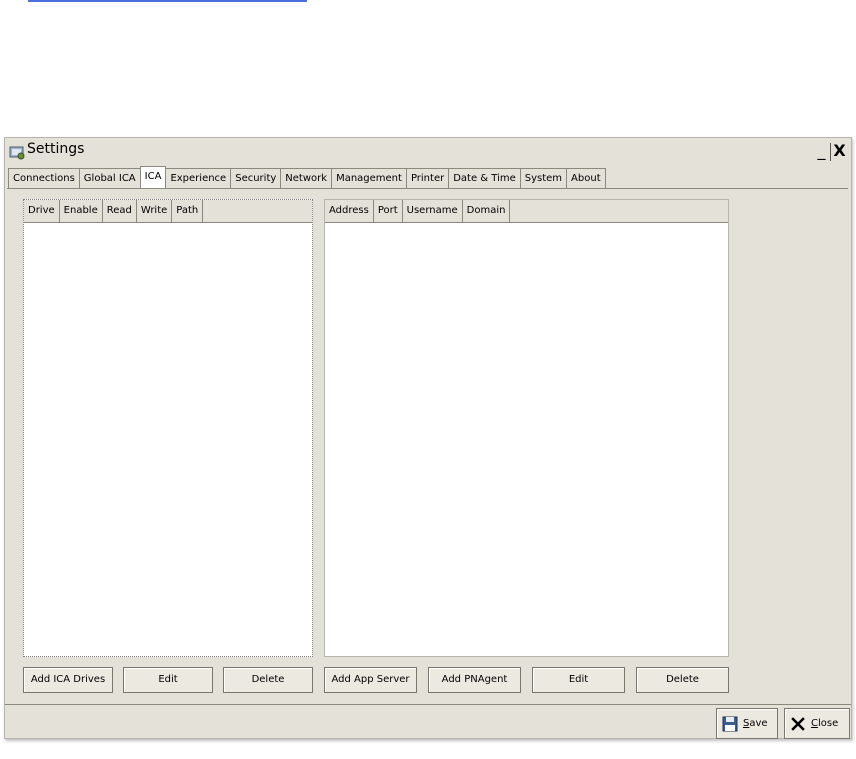 This screenshot has width=856, height=759. Describe the element at coordinates (44, 178) in the screenshot. I see `tab-connections: Connections` at that location.